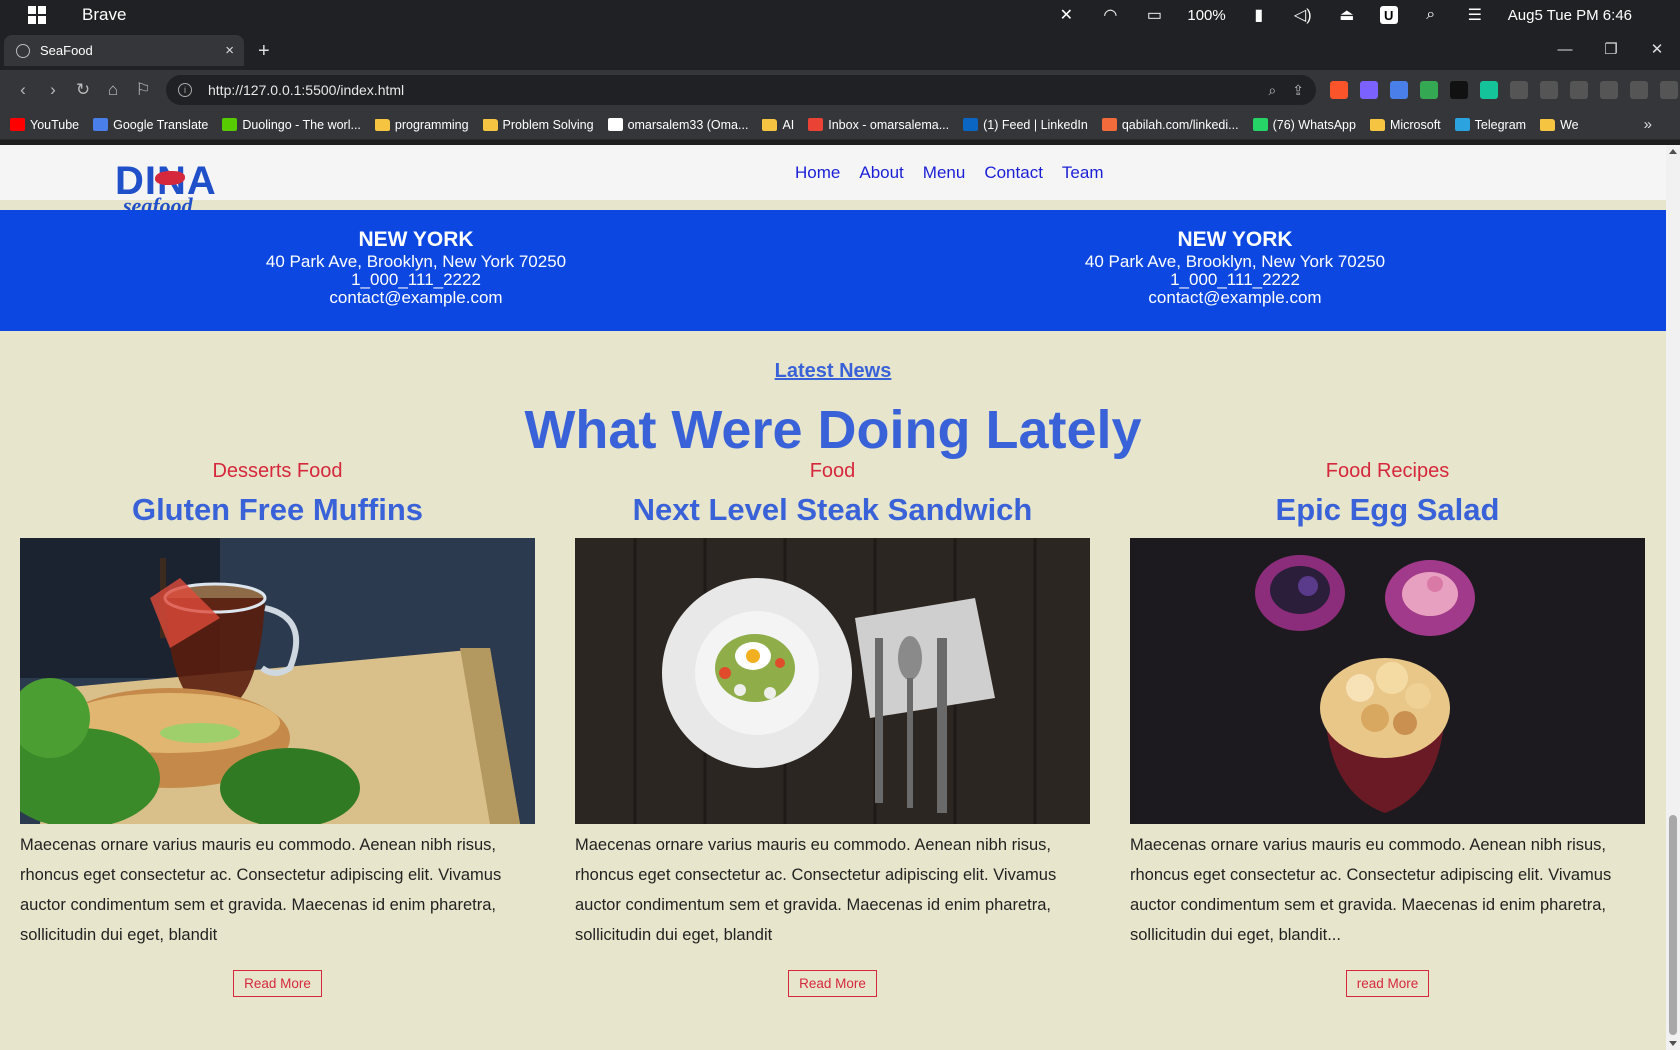 The width and height of the screenshot is (1680, 1050). I want to click on eject-icon: ⏏, so click(1347, 15).